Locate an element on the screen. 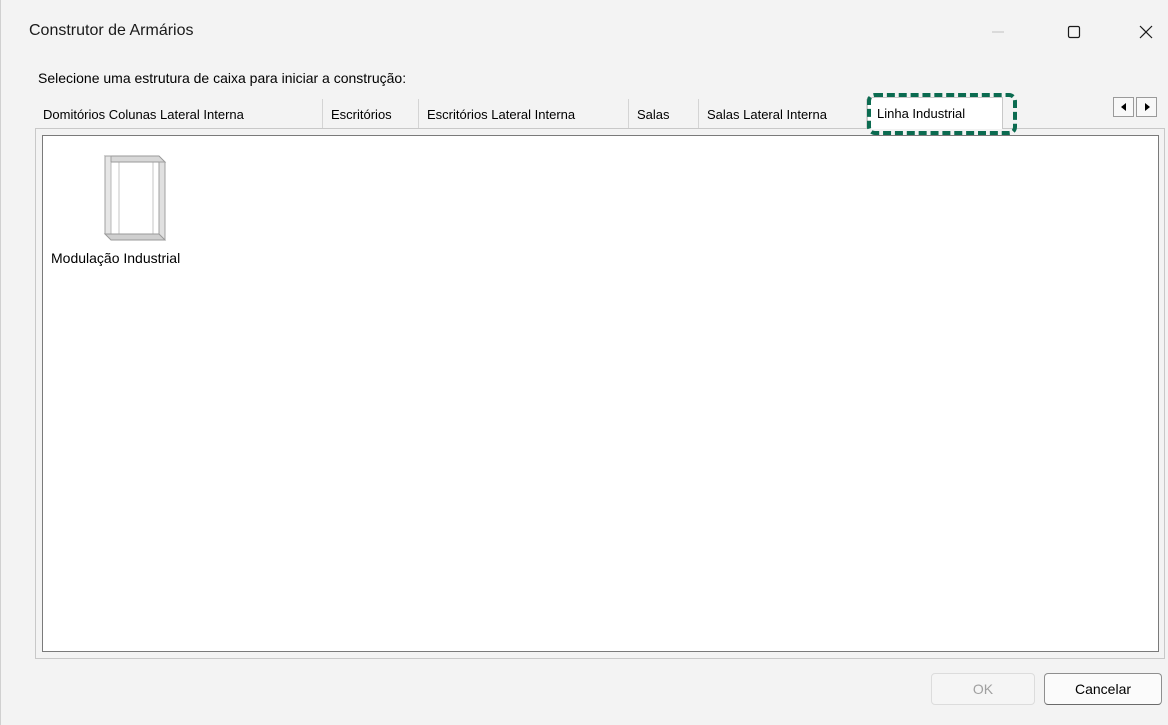 The height and width of the screenshot is (725, 1168). window-title: Construtor de Armários is located at coordinates (111, 30).